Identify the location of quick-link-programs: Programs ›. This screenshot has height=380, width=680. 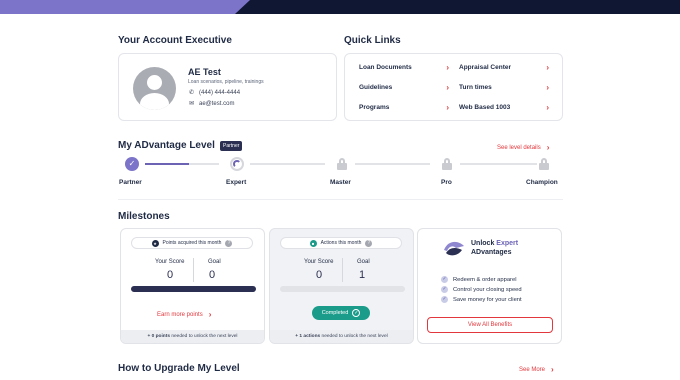
(404, 107).